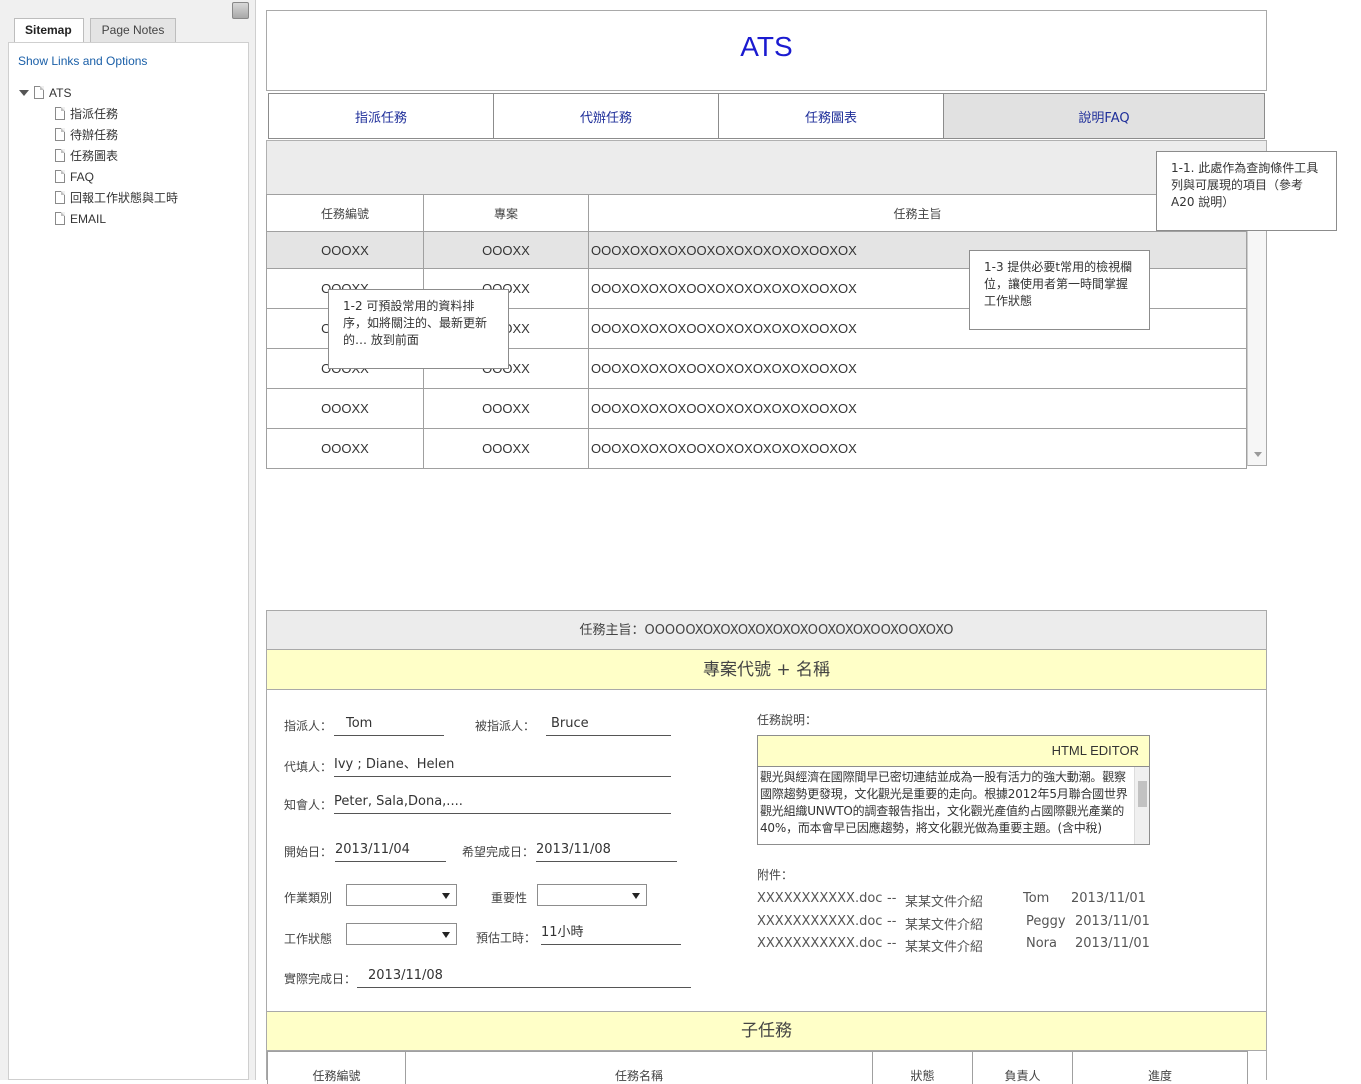 Image resolution: width=1361 pixels, height=1084 pixels. I want to click on html-editor-toolbar: HTML EDITOR, so click(953, 751).